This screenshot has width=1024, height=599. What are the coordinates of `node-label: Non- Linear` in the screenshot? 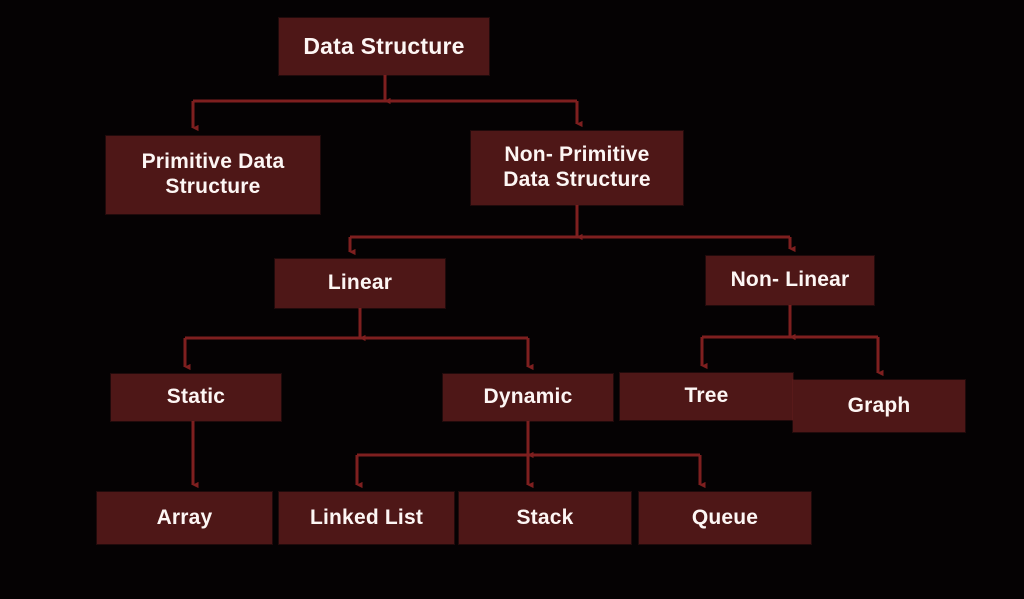 It's located at (790, 280).